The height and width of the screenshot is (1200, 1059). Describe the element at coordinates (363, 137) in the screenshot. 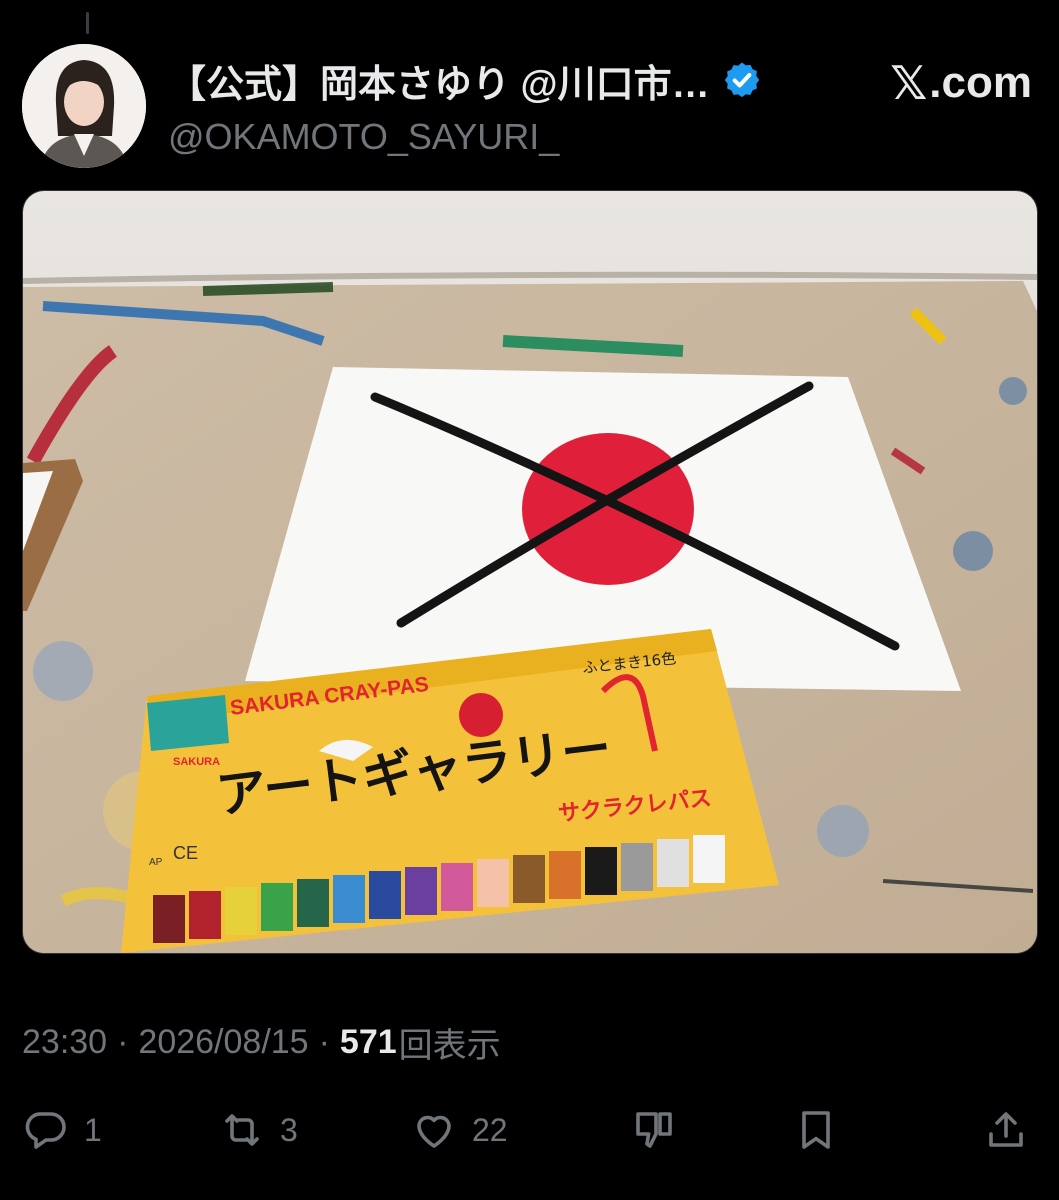

I see `user-handle: @OKAMOTO_SAYURI_` at that location.